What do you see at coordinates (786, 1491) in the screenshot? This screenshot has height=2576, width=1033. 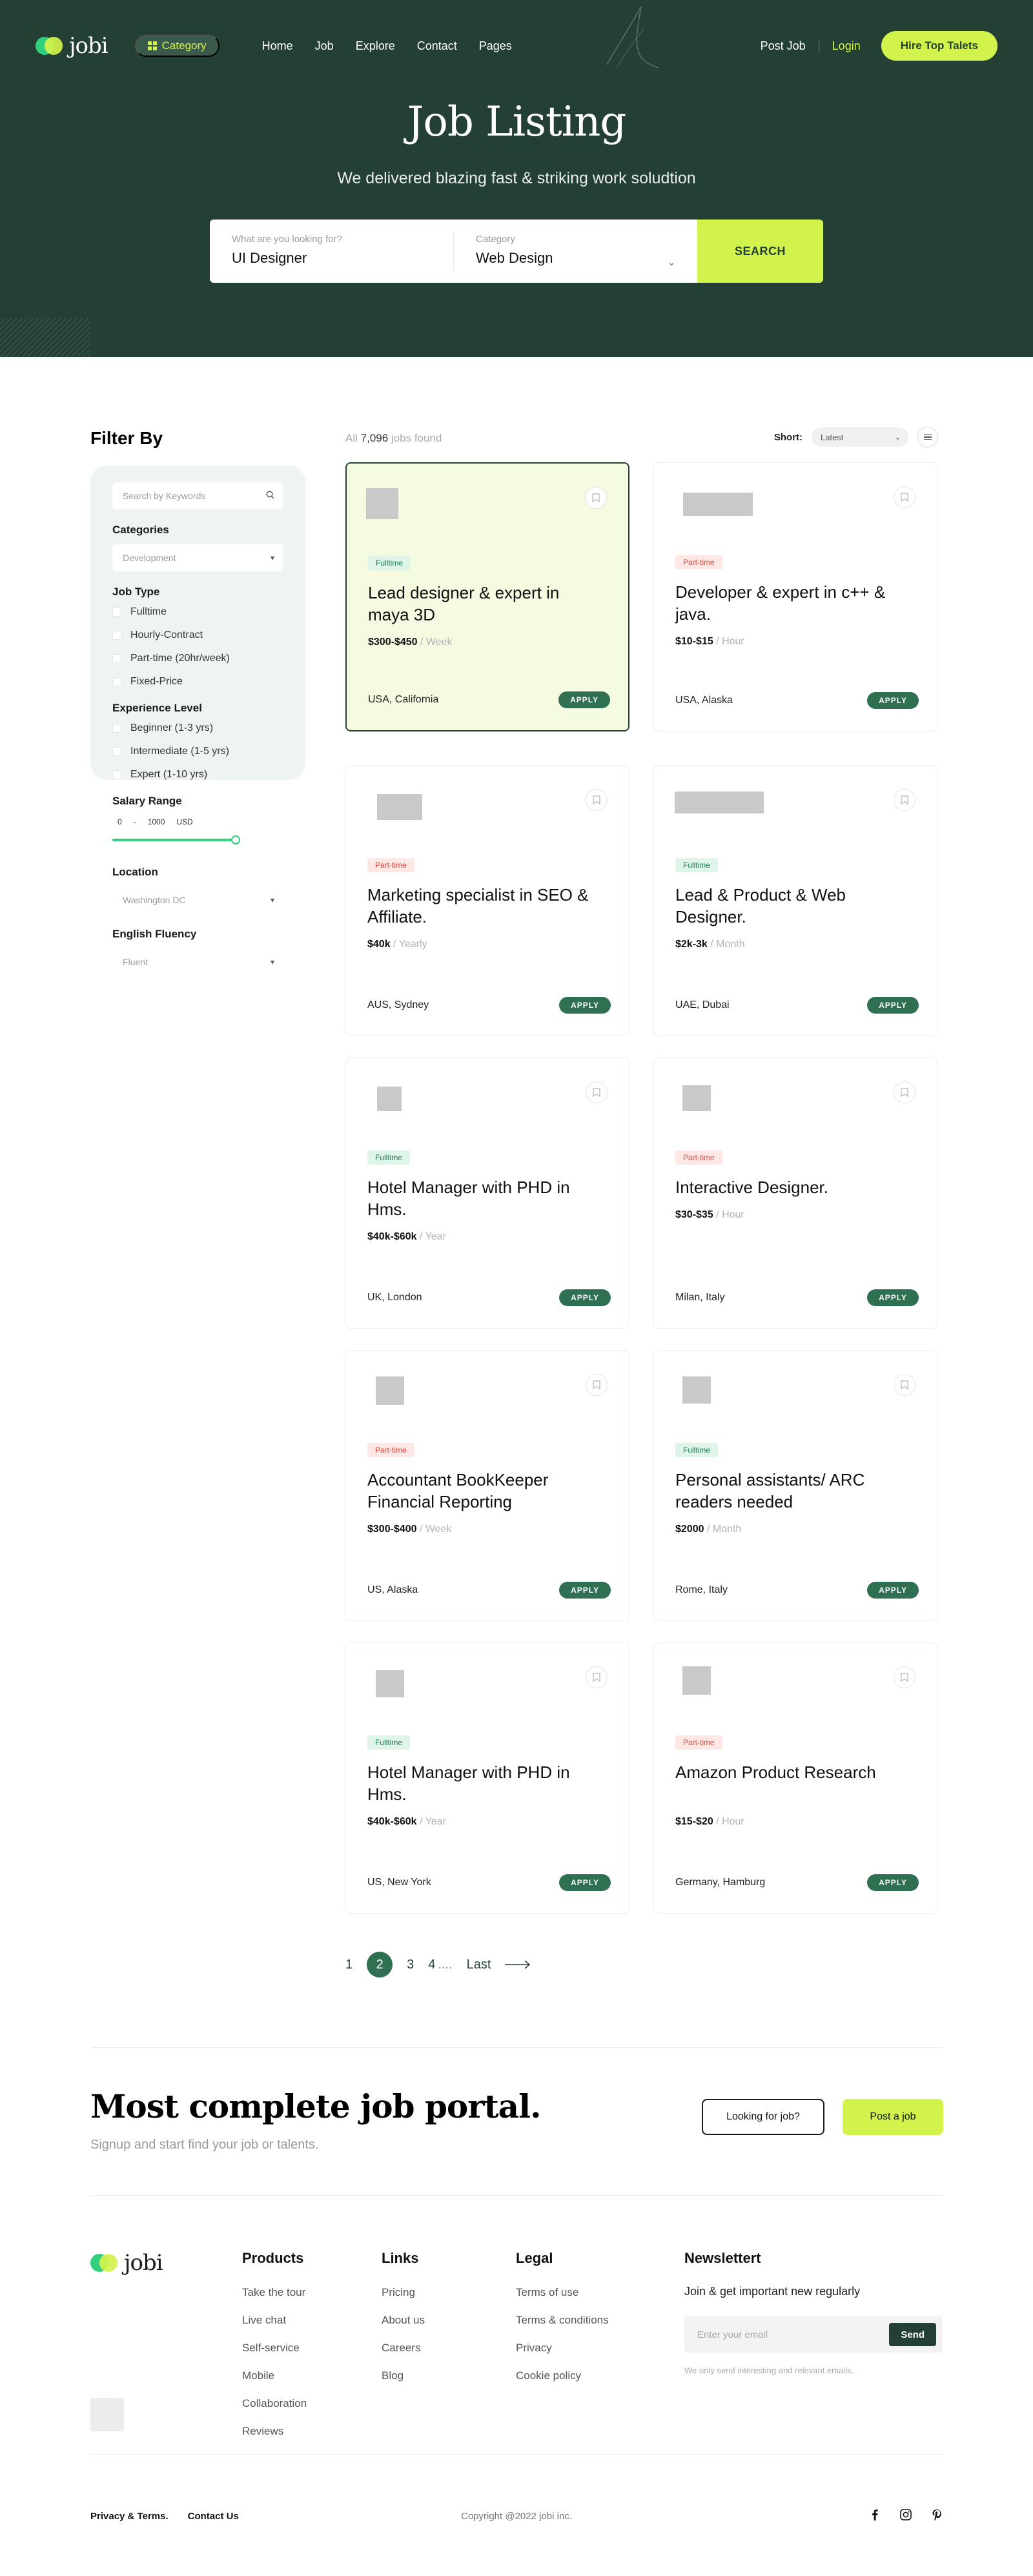 I see `job-title: Personal assistants/ ARC readers needed` at bounding box center [786, 1491].